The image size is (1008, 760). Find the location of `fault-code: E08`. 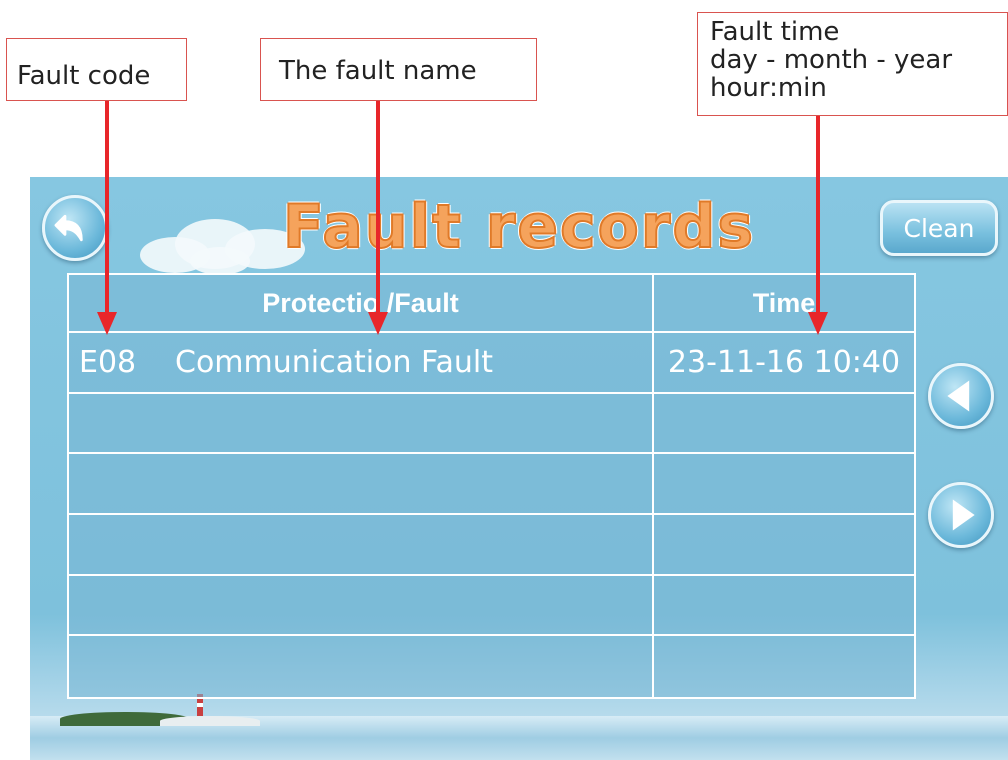

fault-code: E08 is located at coordinates (108, 362).